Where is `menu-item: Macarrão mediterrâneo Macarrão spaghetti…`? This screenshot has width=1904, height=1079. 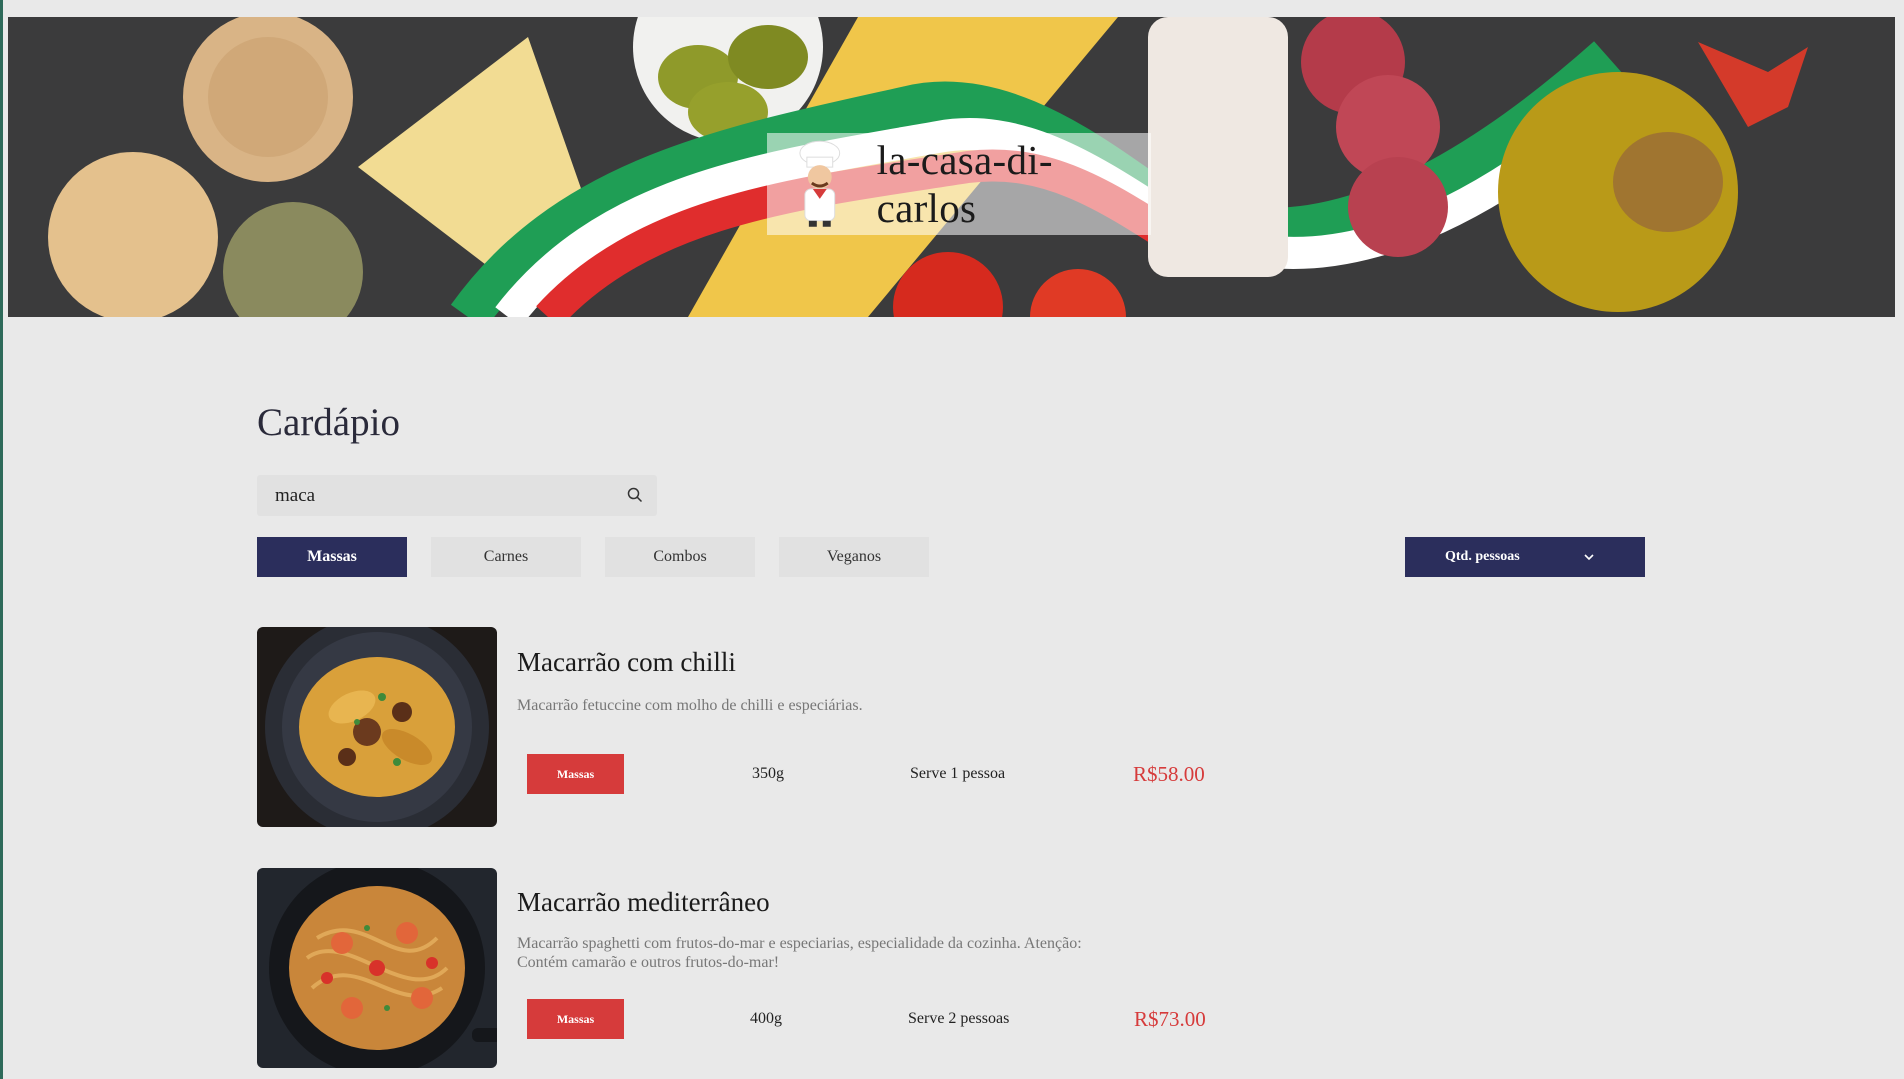
menu-item: Macarrão mediterrâneo Macarrão spaghetti… is located at coordinates (757, 968).